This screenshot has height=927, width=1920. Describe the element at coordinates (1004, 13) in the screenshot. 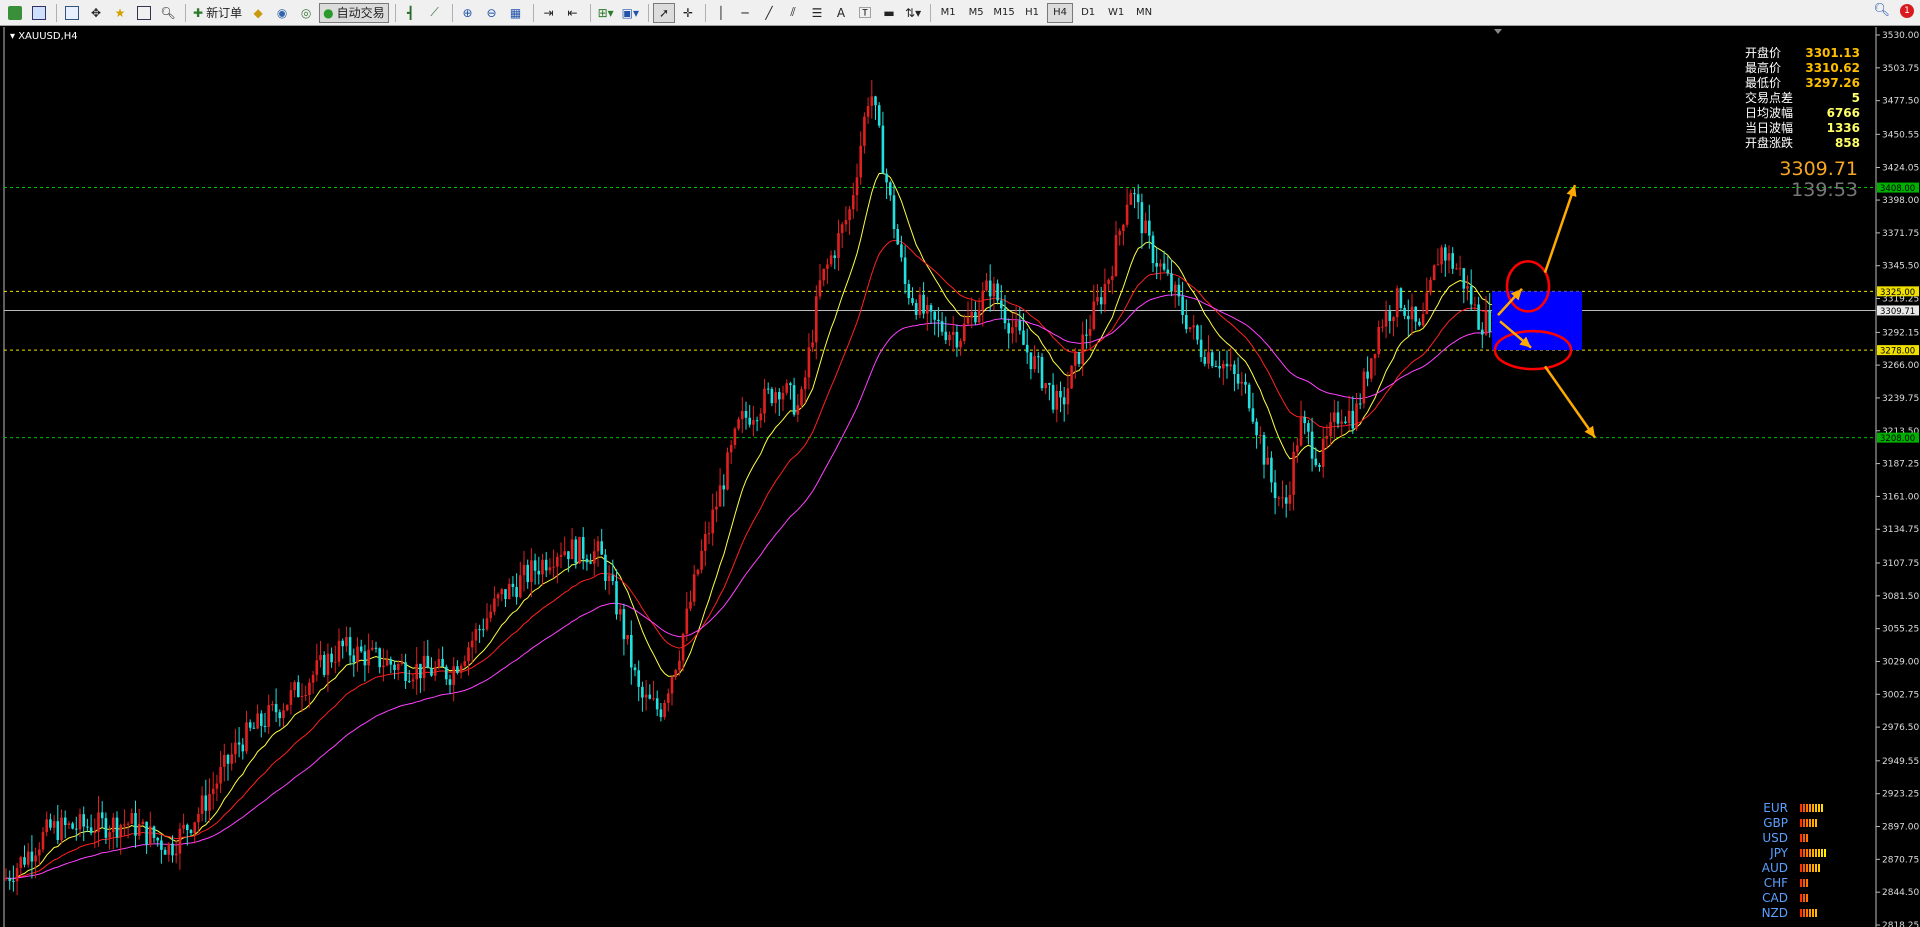

I see `timeframe-m15: M15` at that location.